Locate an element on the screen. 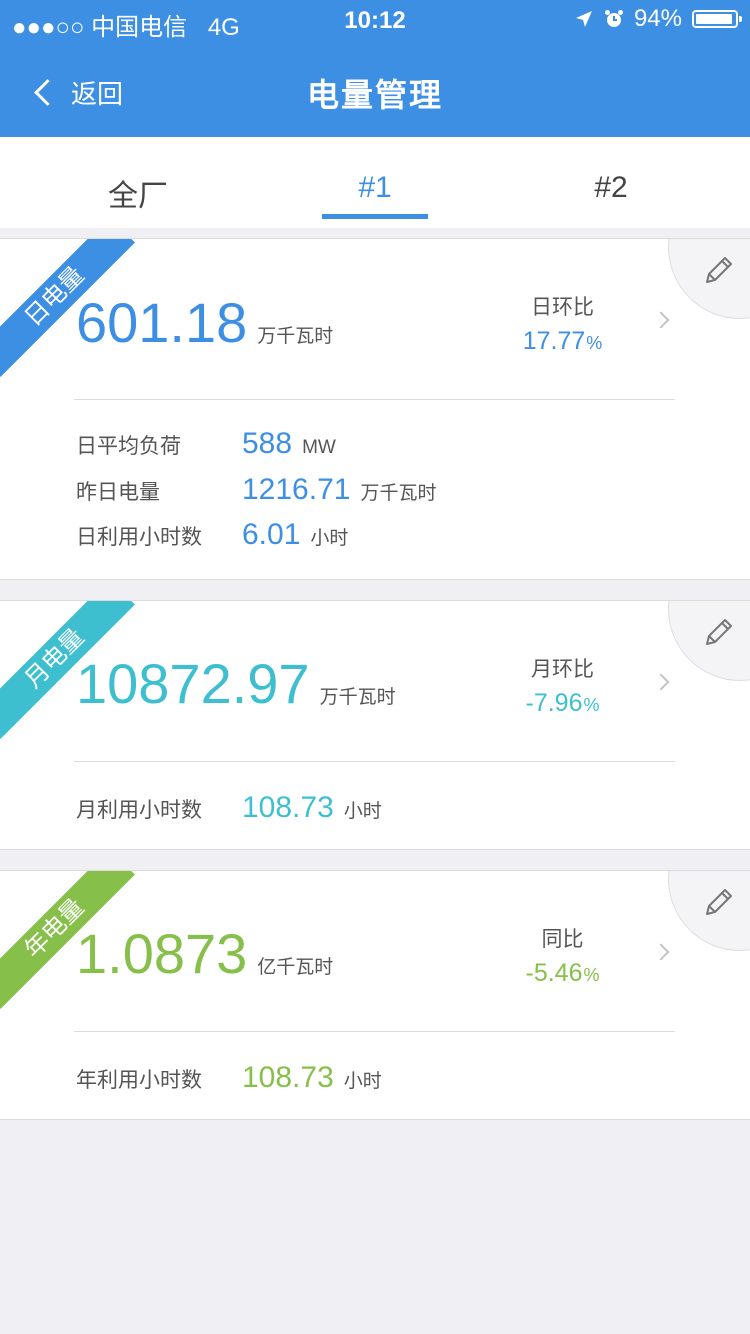  daily-main-value: 601.18 万千瓦时 is located at coordinates (204, 323).